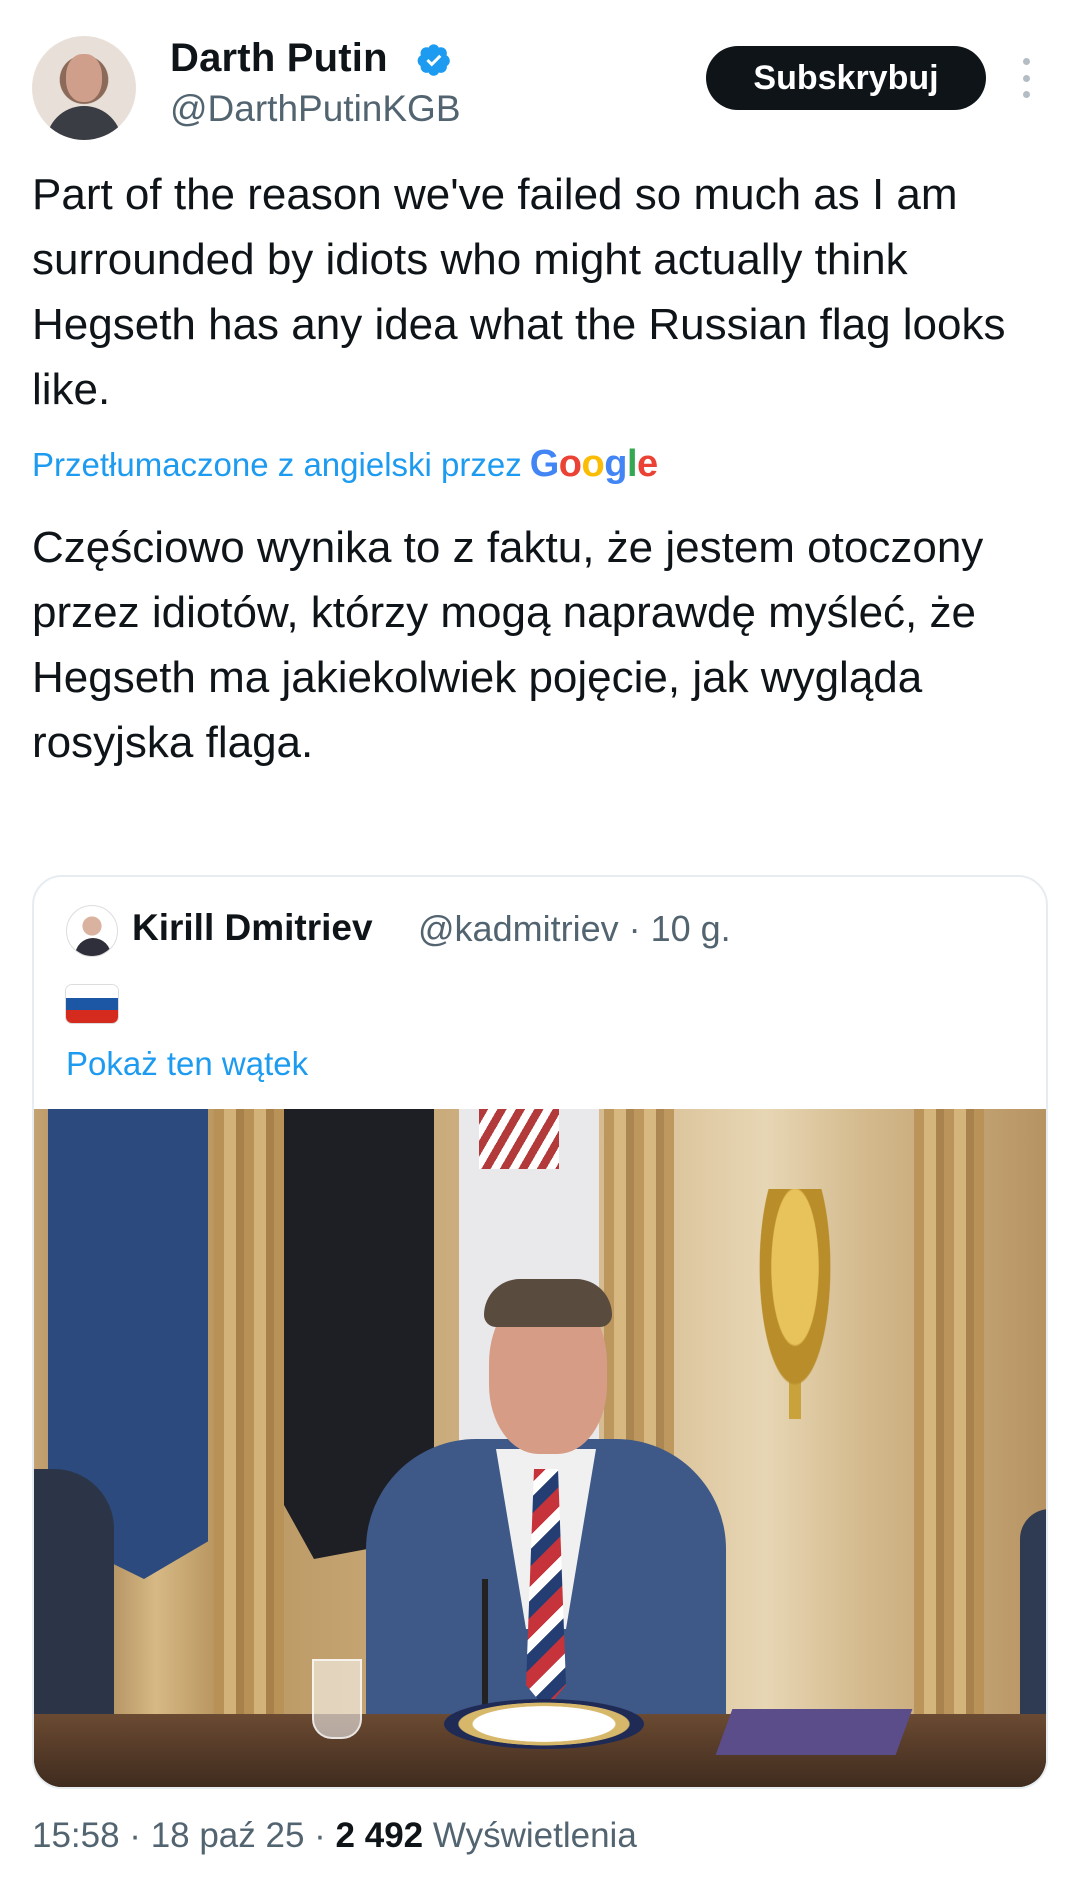 The width and height of the screenshot is (1080, 1887). Describe the element at coordinates (187, 1064) in the screenshot. I see `show-thread-link: Pokaż ten wątek` at that location.